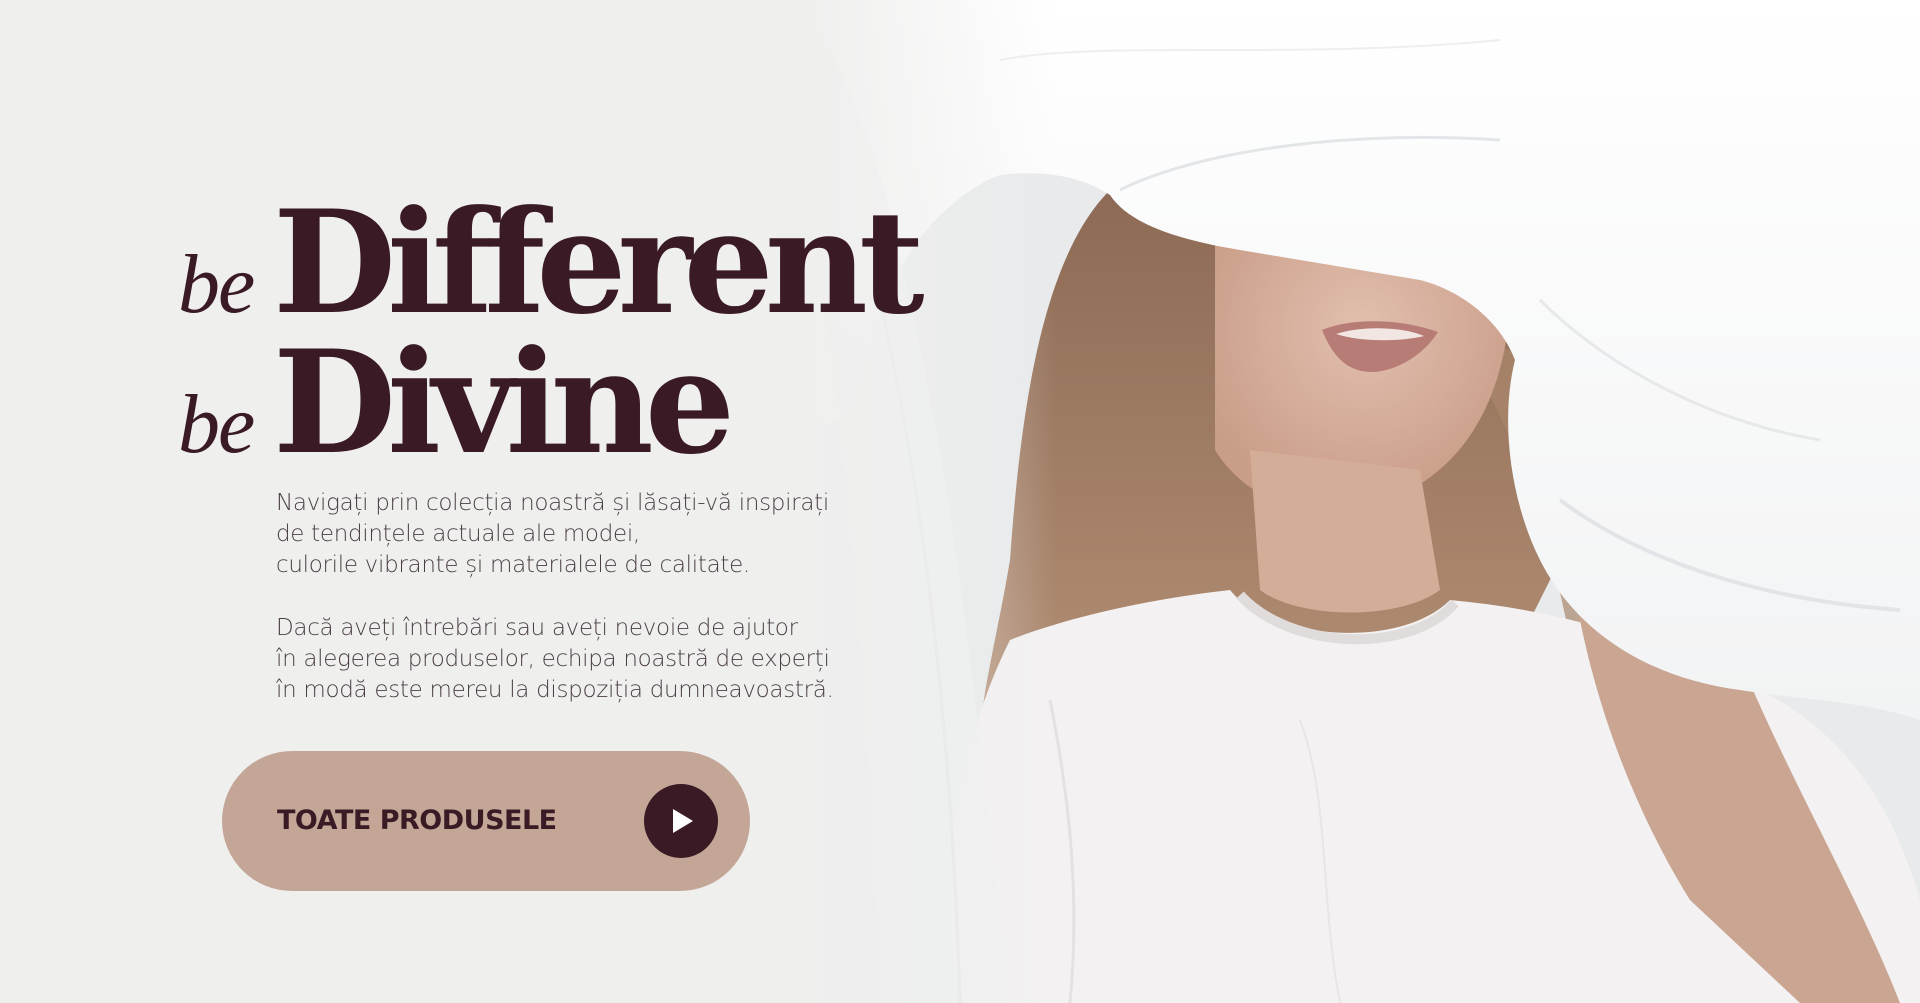  I want to click on hero-headline: be Different be Divine, so click(551, 333).